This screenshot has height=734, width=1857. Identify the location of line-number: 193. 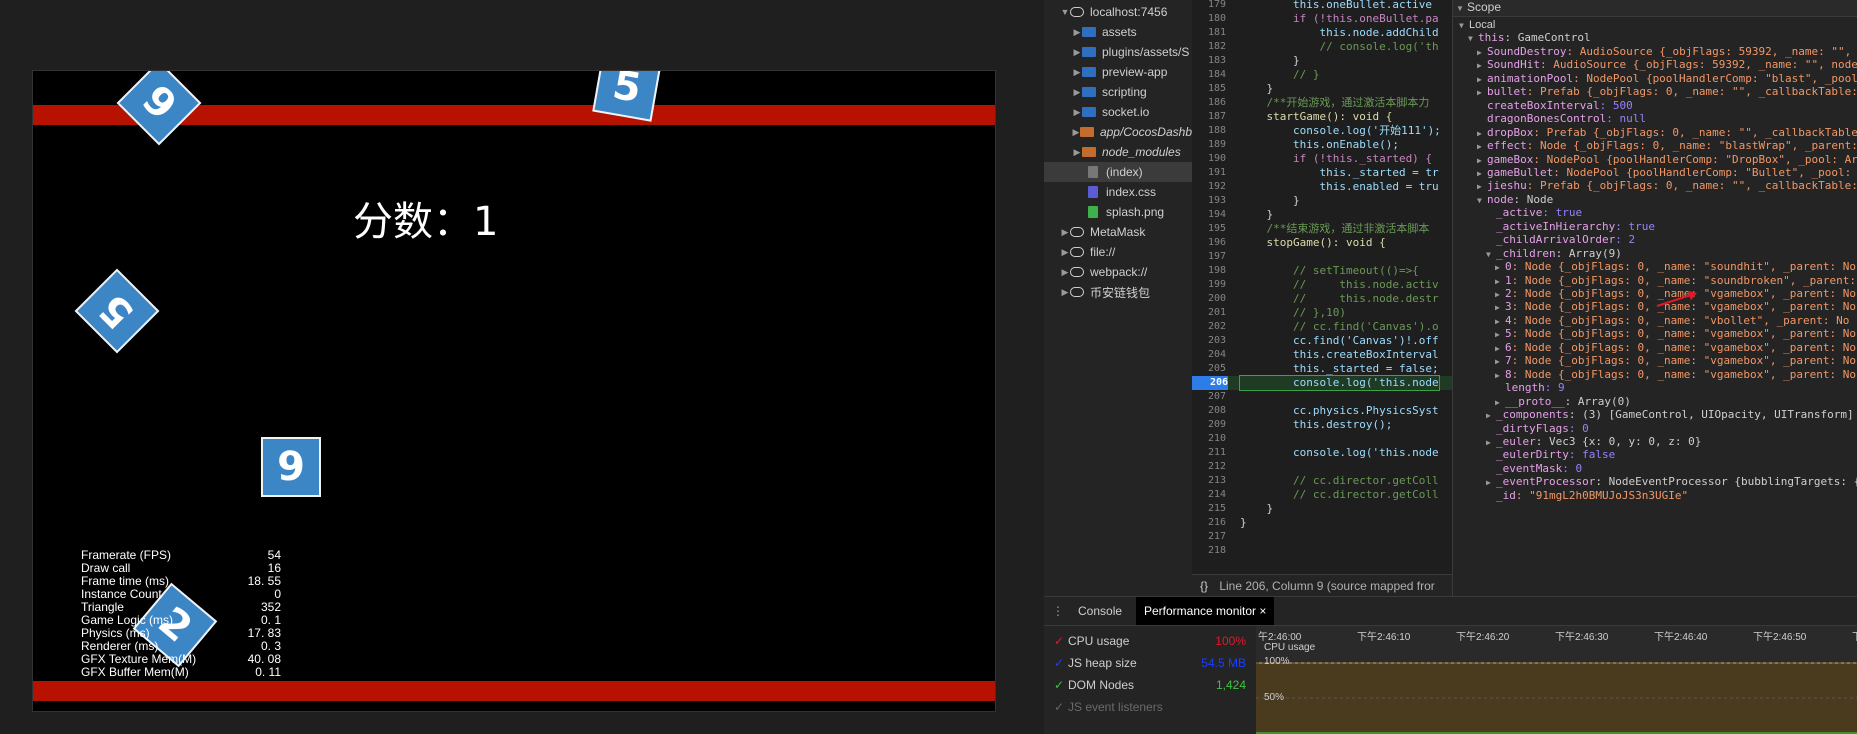
(1209, 201).